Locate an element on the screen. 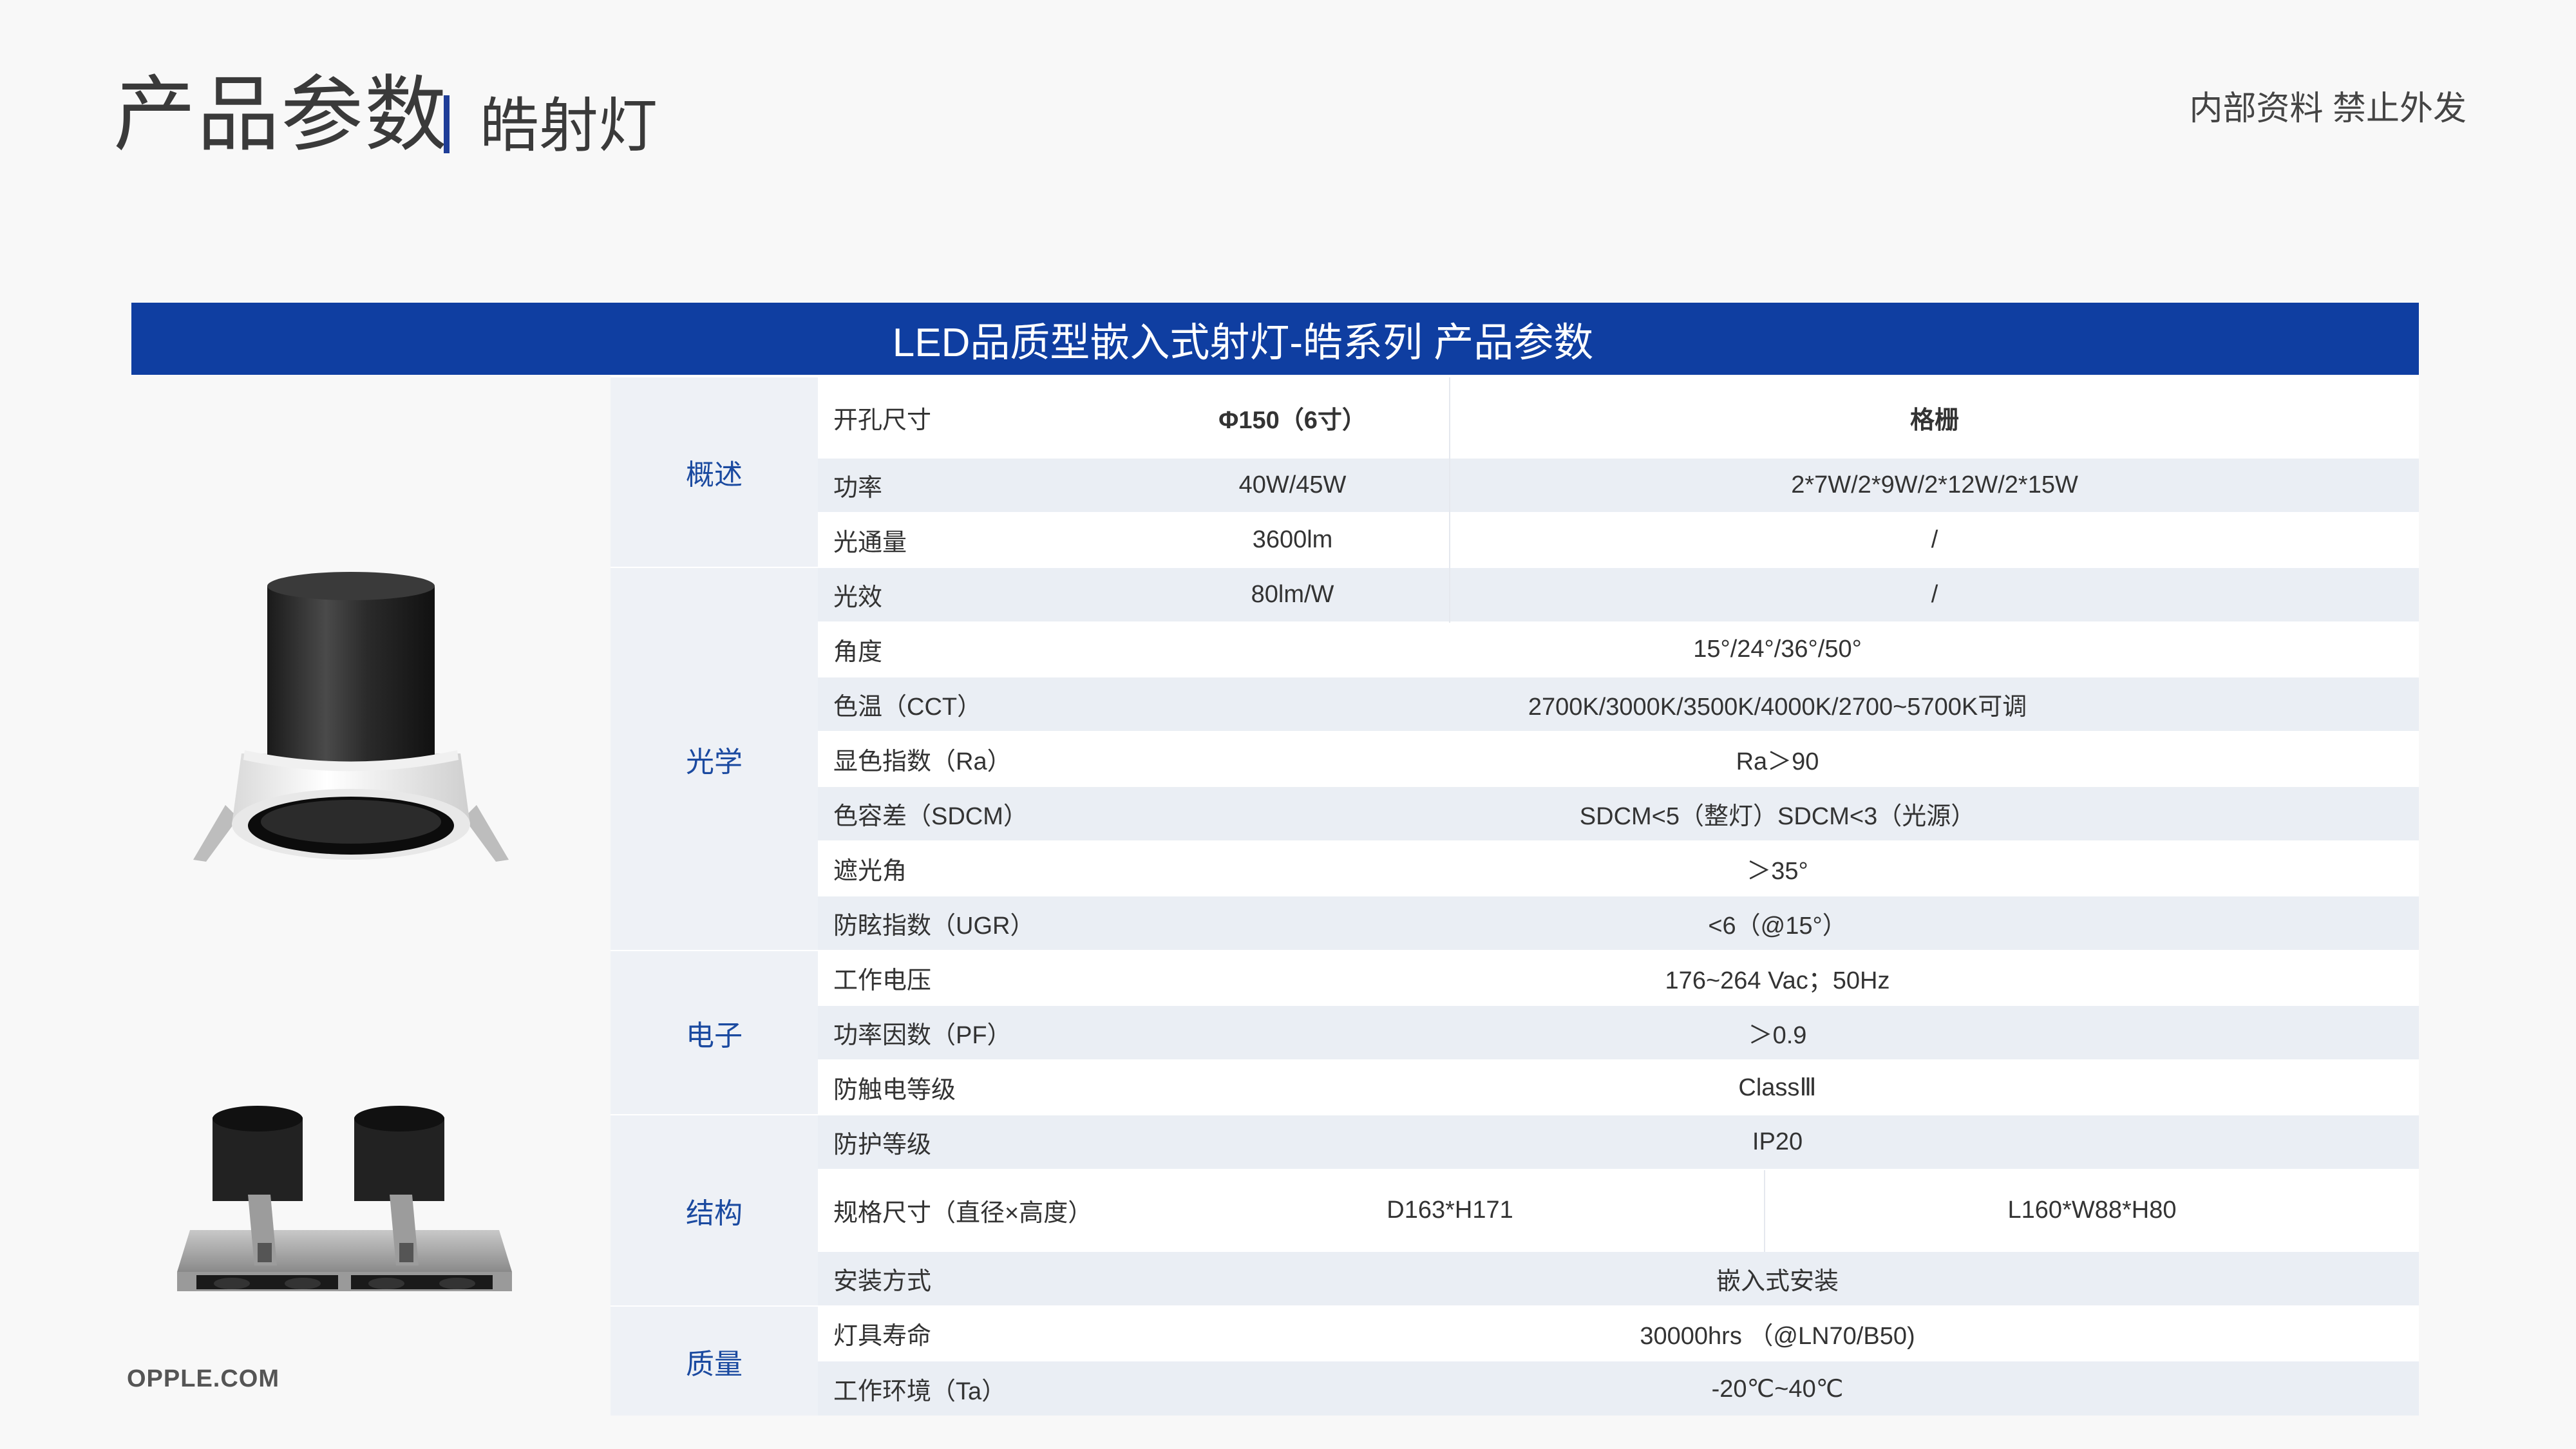  table-row: 质量 灯具寿命 30000hrs （@LN70/B50) is located at coordinates (1515, 1360).